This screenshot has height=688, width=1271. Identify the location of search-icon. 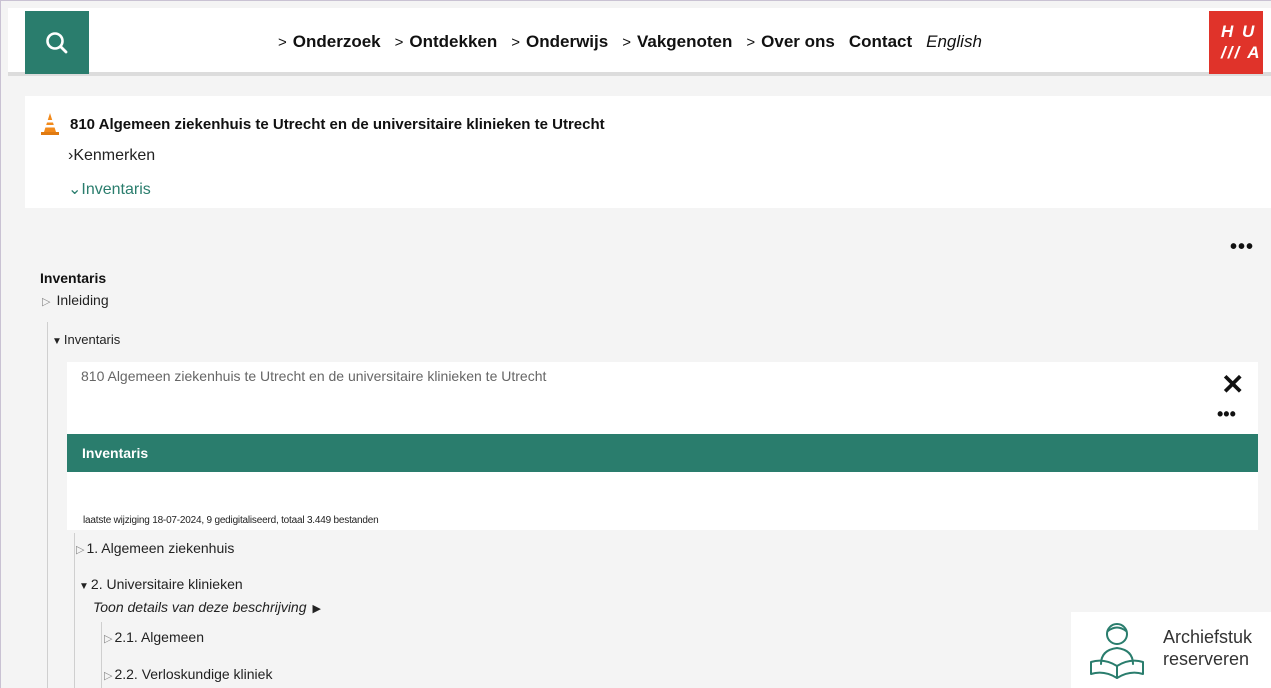
(57, 42).